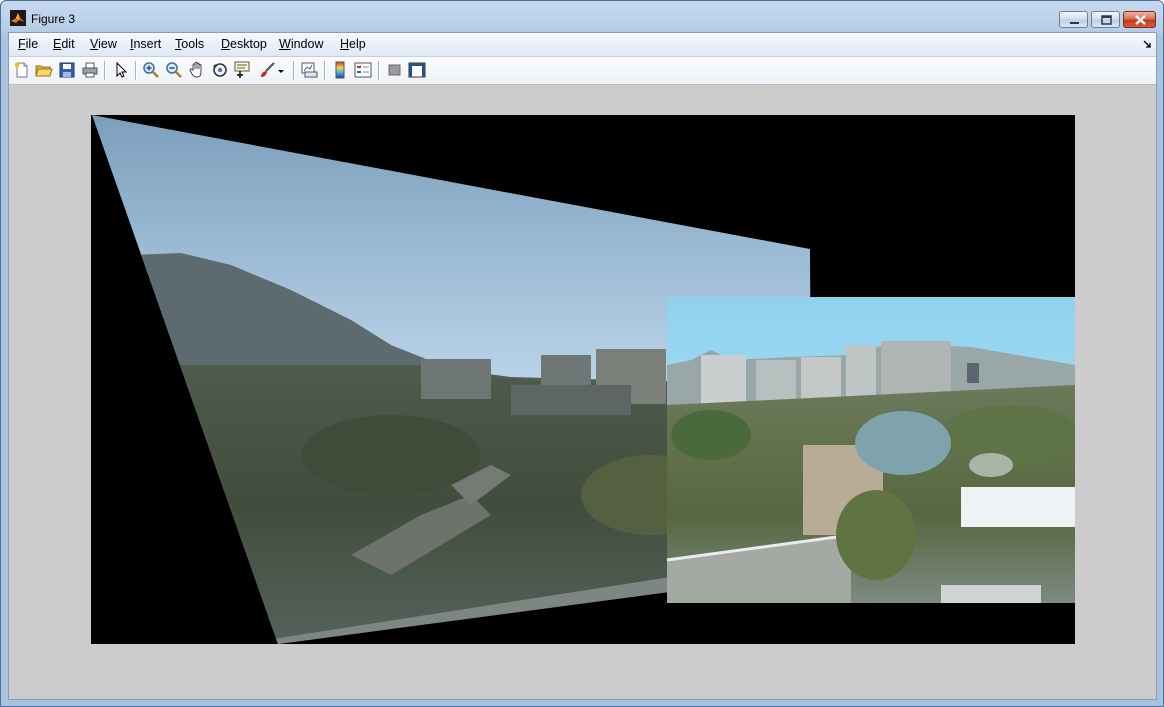 The image size is (1164, 707). Describe the element at coordinates (189, 44) in the screenshot. I see `menu-tools: Tools` at that location.